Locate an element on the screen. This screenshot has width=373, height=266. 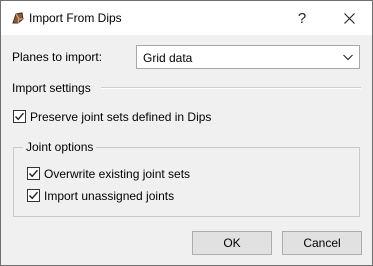
import-unassigned-joints-checkbox is located at coordinates (33, 195).